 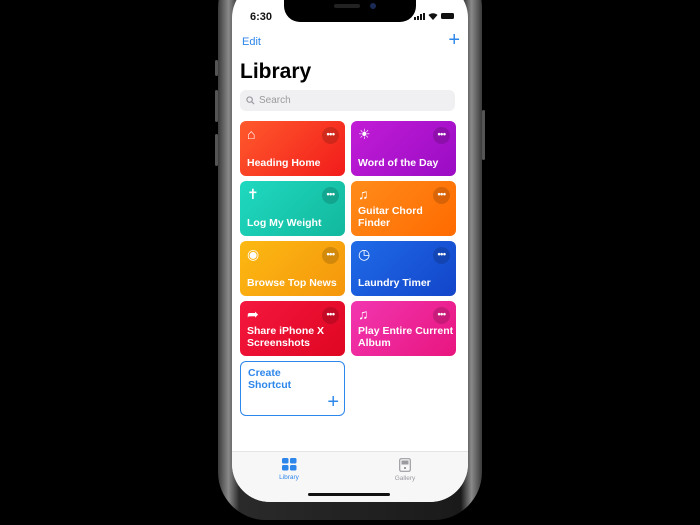 What do you see at coordinates (292, 208) in the screenshot?
I see `shortcut-card: ✝ ••• Log My Weight` at bounding box center [292, 208].